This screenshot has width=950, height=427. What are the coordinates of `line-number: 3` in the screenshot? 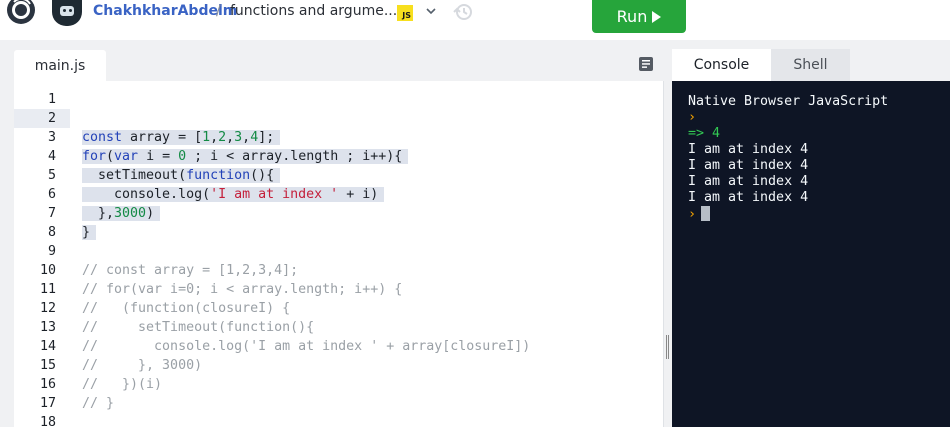 It's located at (51, 137).